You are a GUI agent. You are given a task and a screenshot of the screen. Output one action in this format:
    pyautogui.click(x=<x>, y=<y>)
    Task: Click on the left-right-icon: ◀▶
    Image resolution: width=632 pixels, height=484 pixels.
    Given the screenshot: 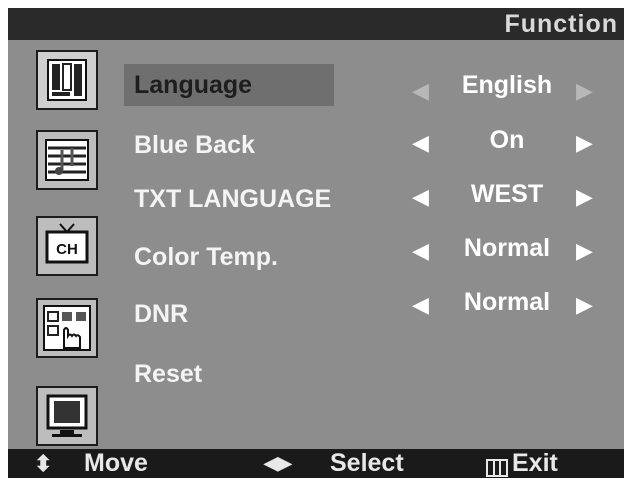 What is the action you would take?
    pyautogui.click(x=278, y=463)
    